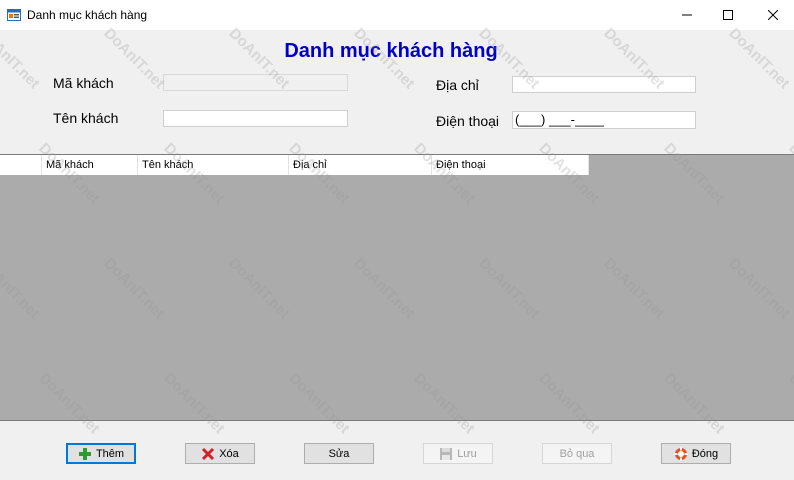 The width and height of the screenshot is (794, 480). What do you see at coordinates (360, 165) in the screenshot?
I see `column-header-dia-chi: Địa chỉ` at bounding box center [360, 165].